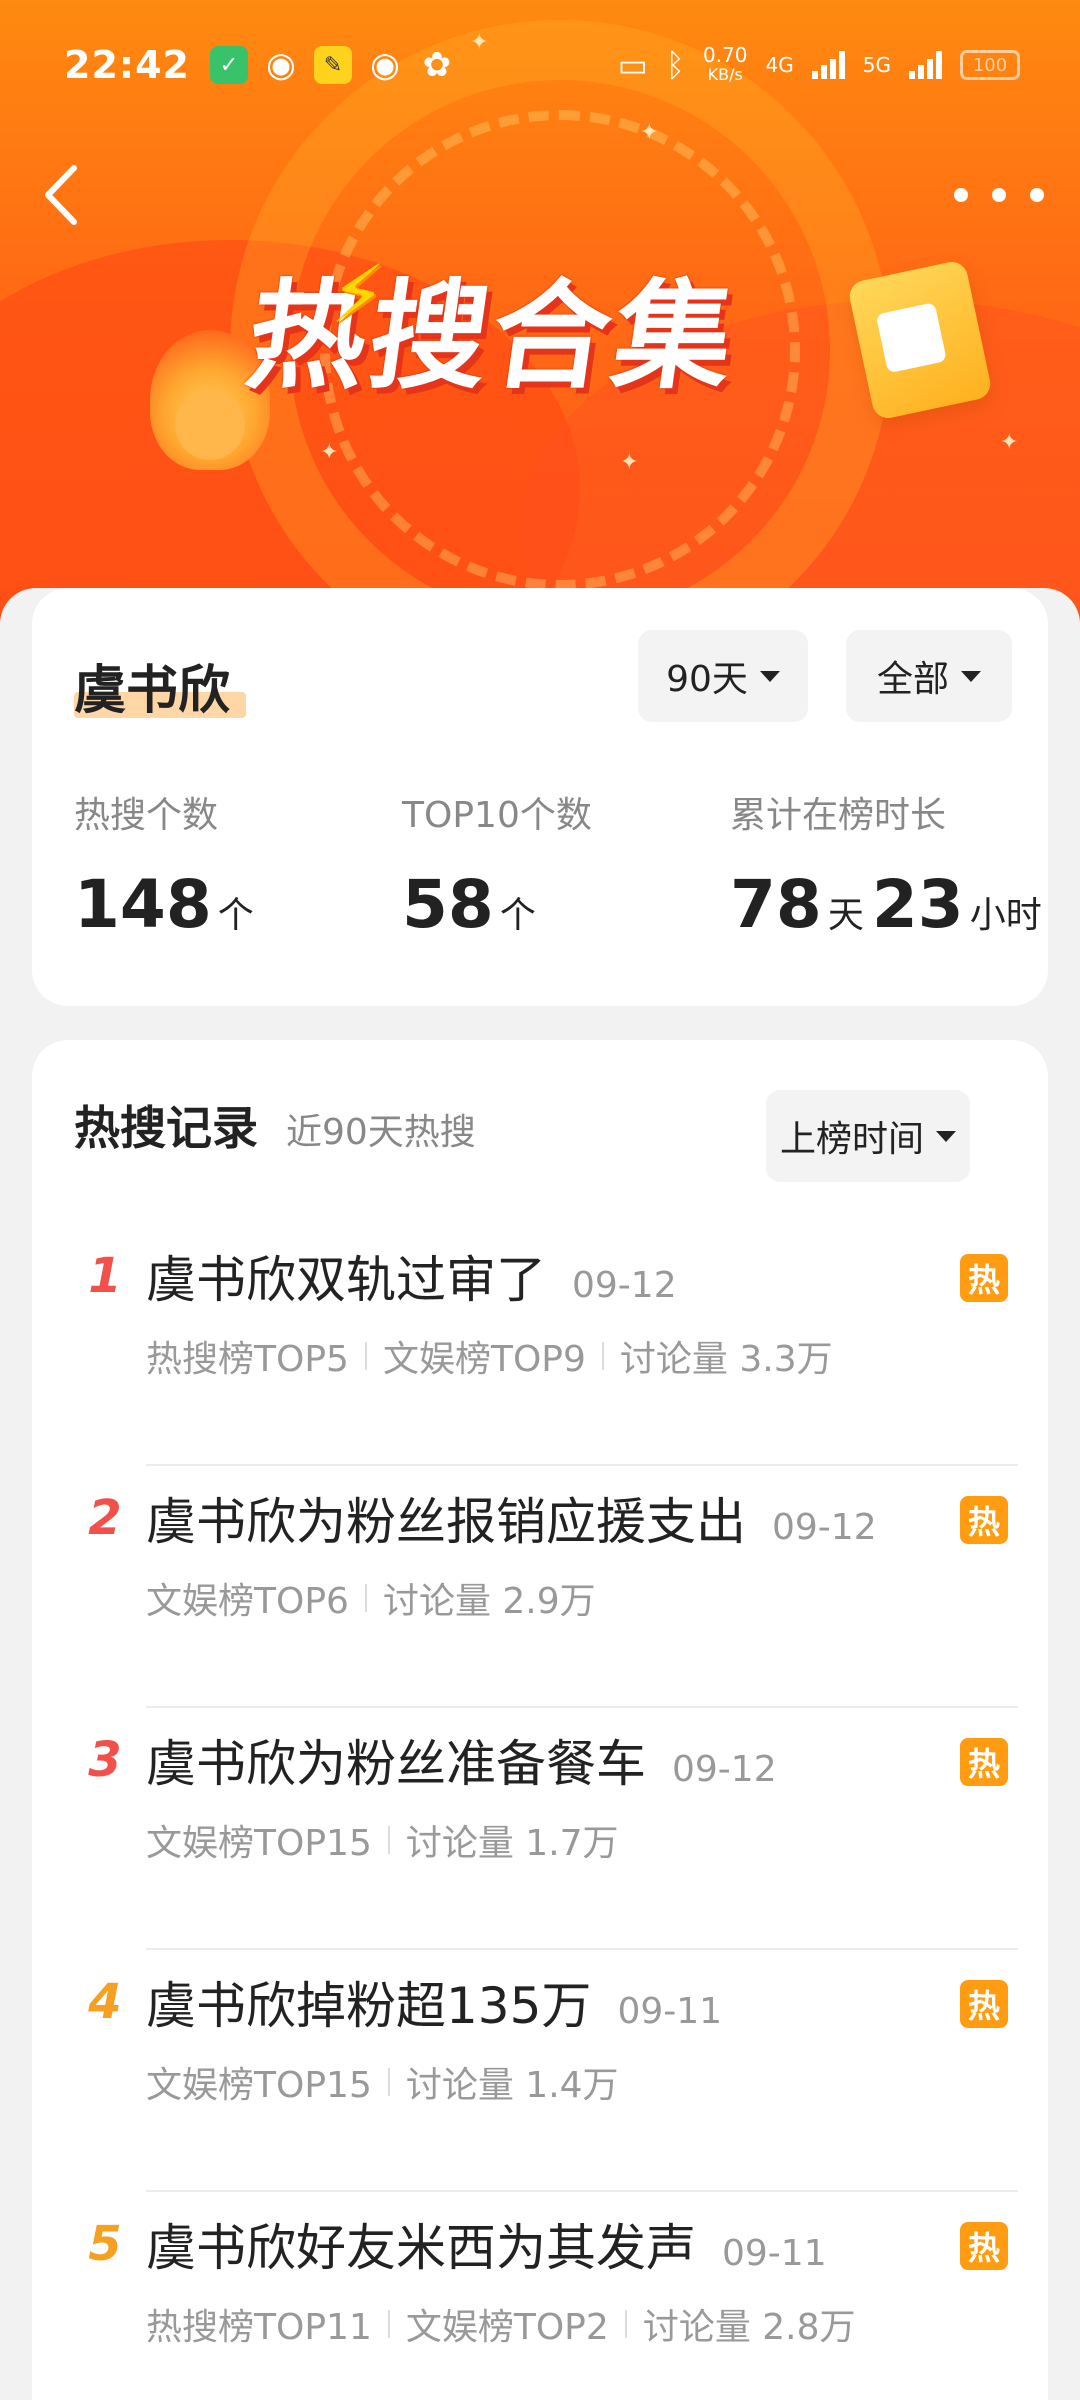  Describe the element at coordinates (999, 195) in the screenshot. I see `more-button` at that location.